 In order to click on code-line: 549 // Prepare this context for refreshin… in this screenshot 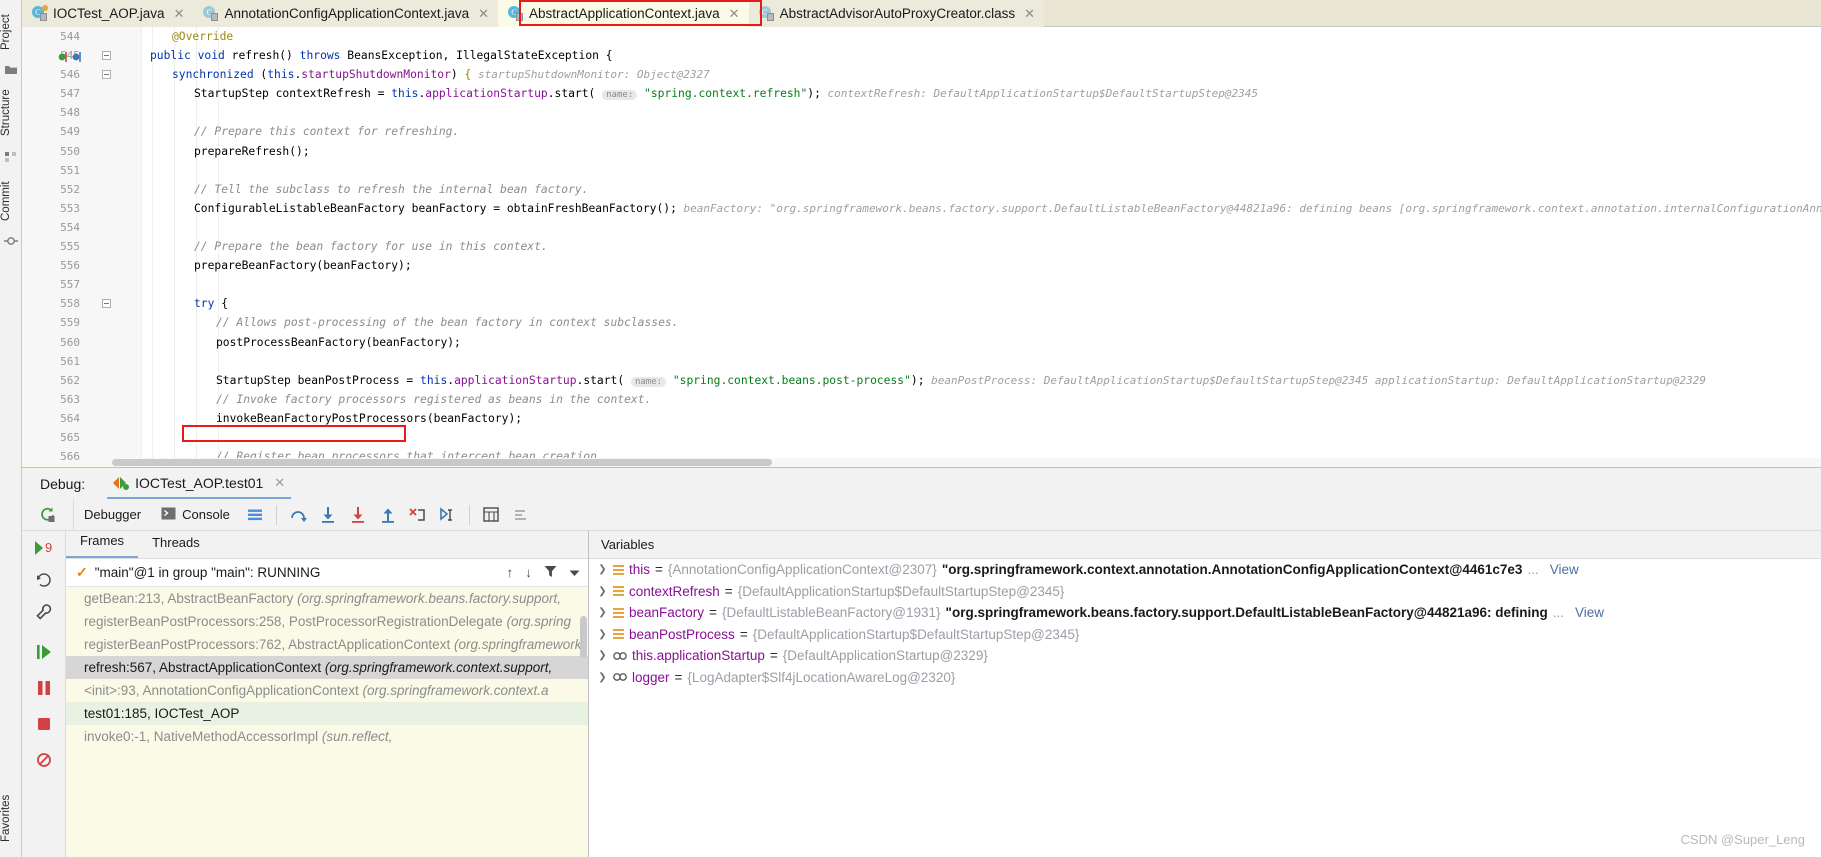, I will do `click(921, 131)`.